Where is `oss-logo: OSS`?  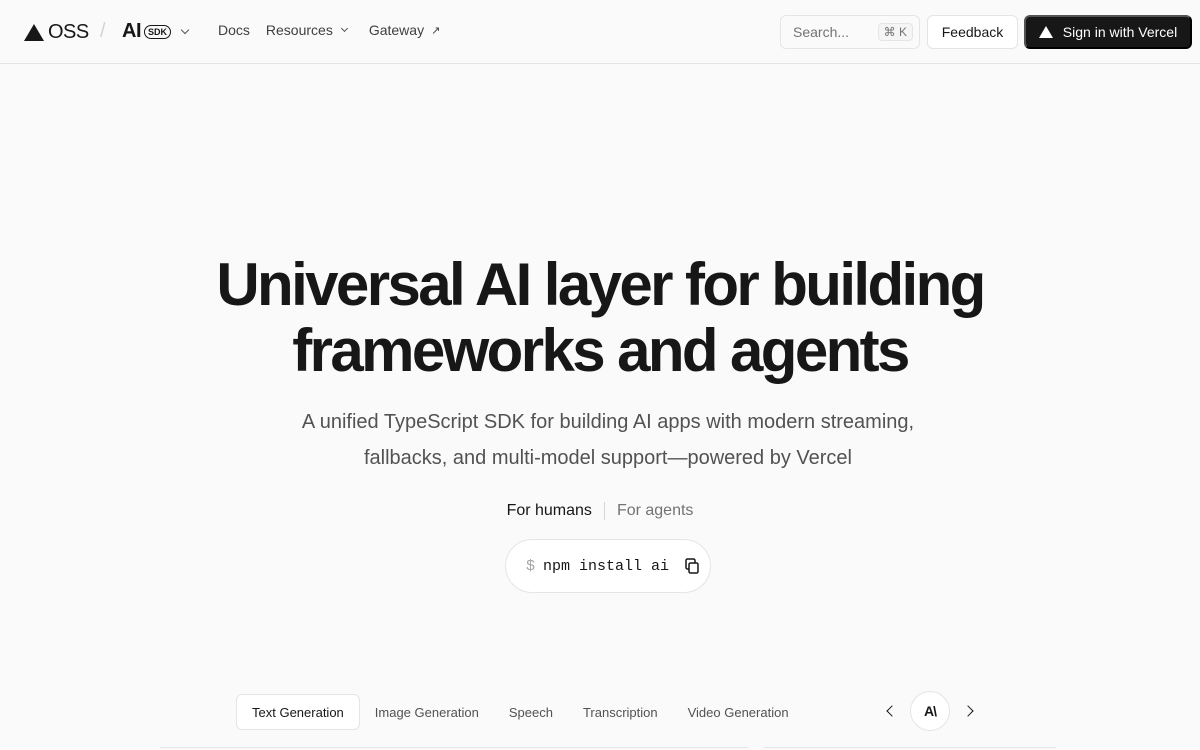 oss-logo: OSS is located at coordinates (56, 32).